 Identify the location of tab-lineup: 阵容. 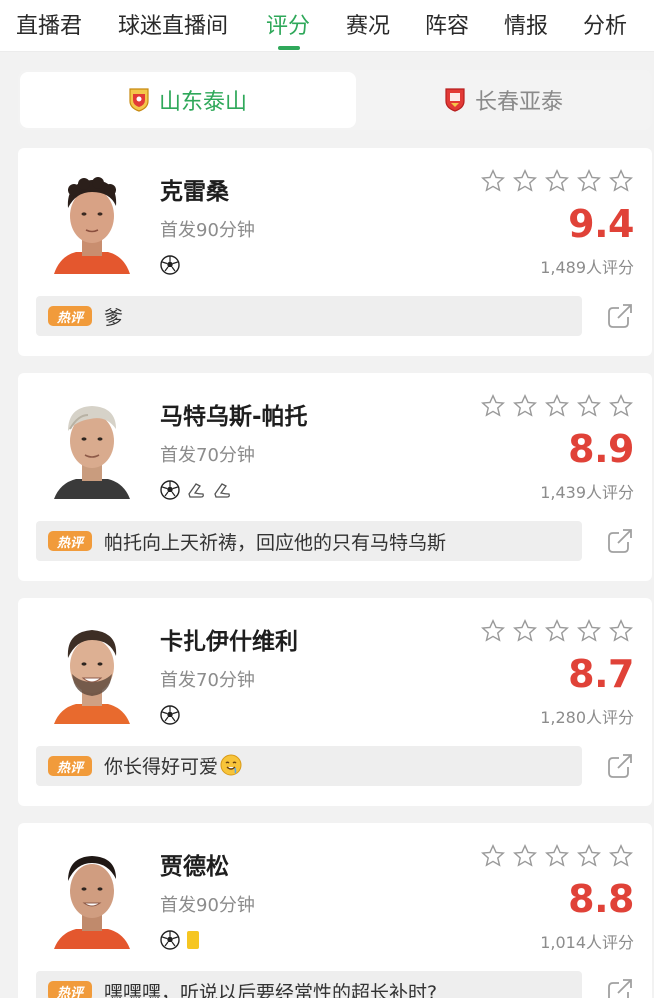
(447, 24).